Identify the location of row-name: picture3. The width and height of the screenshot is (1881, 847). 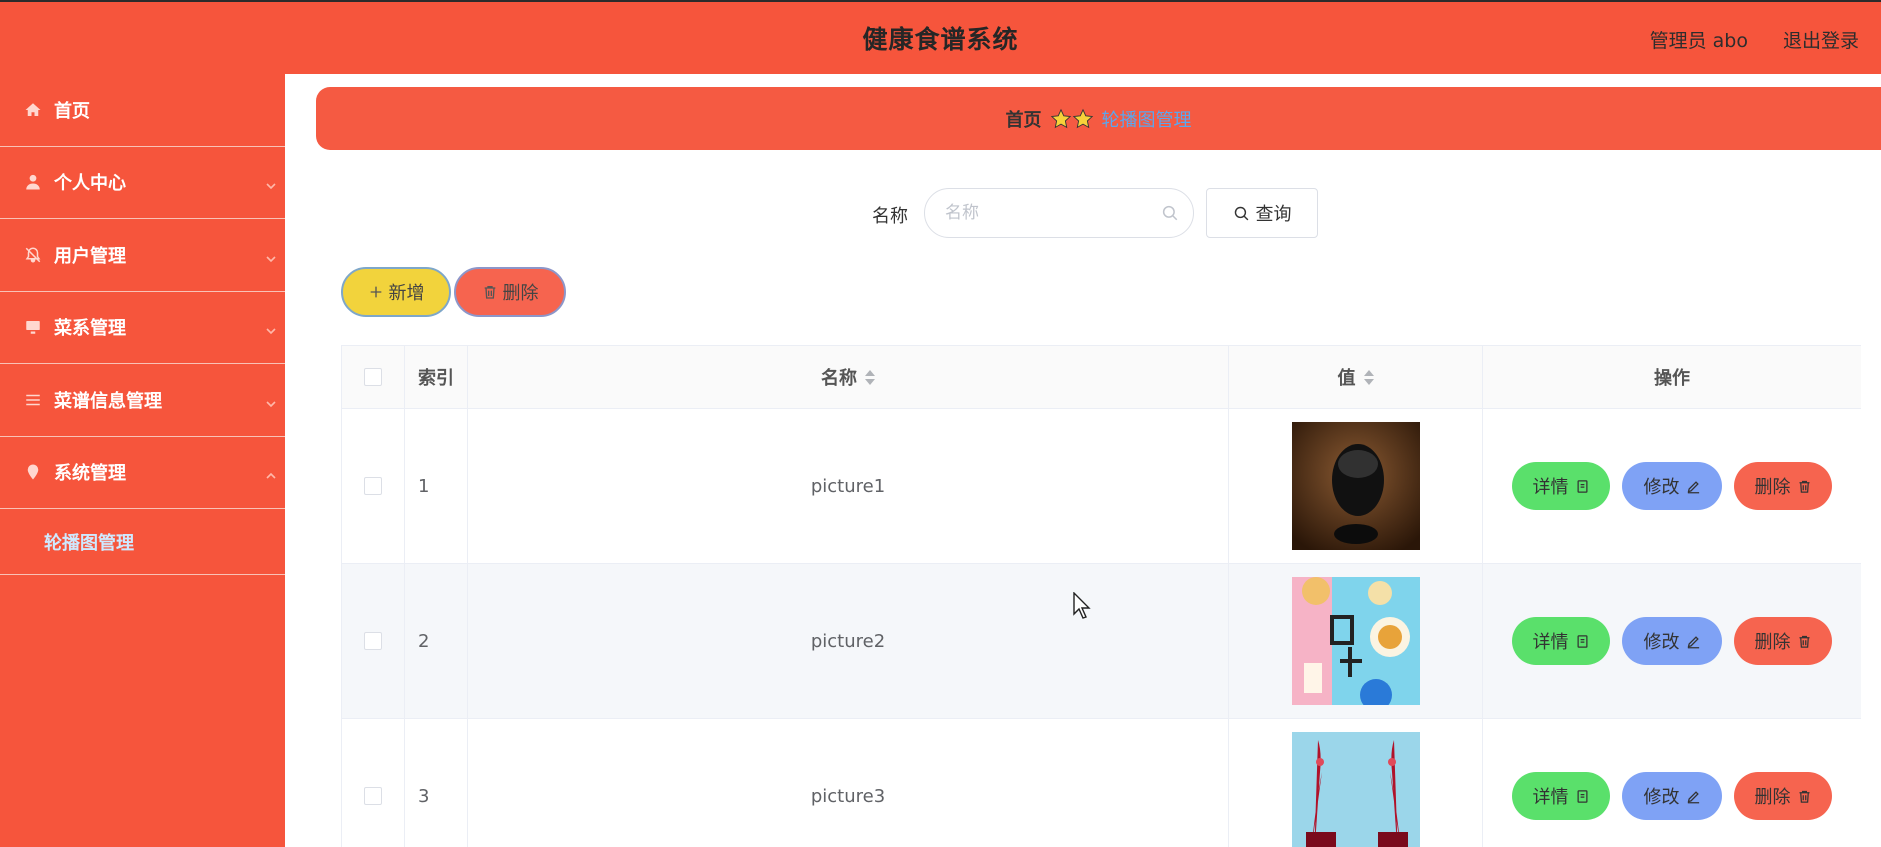
(848, 783).